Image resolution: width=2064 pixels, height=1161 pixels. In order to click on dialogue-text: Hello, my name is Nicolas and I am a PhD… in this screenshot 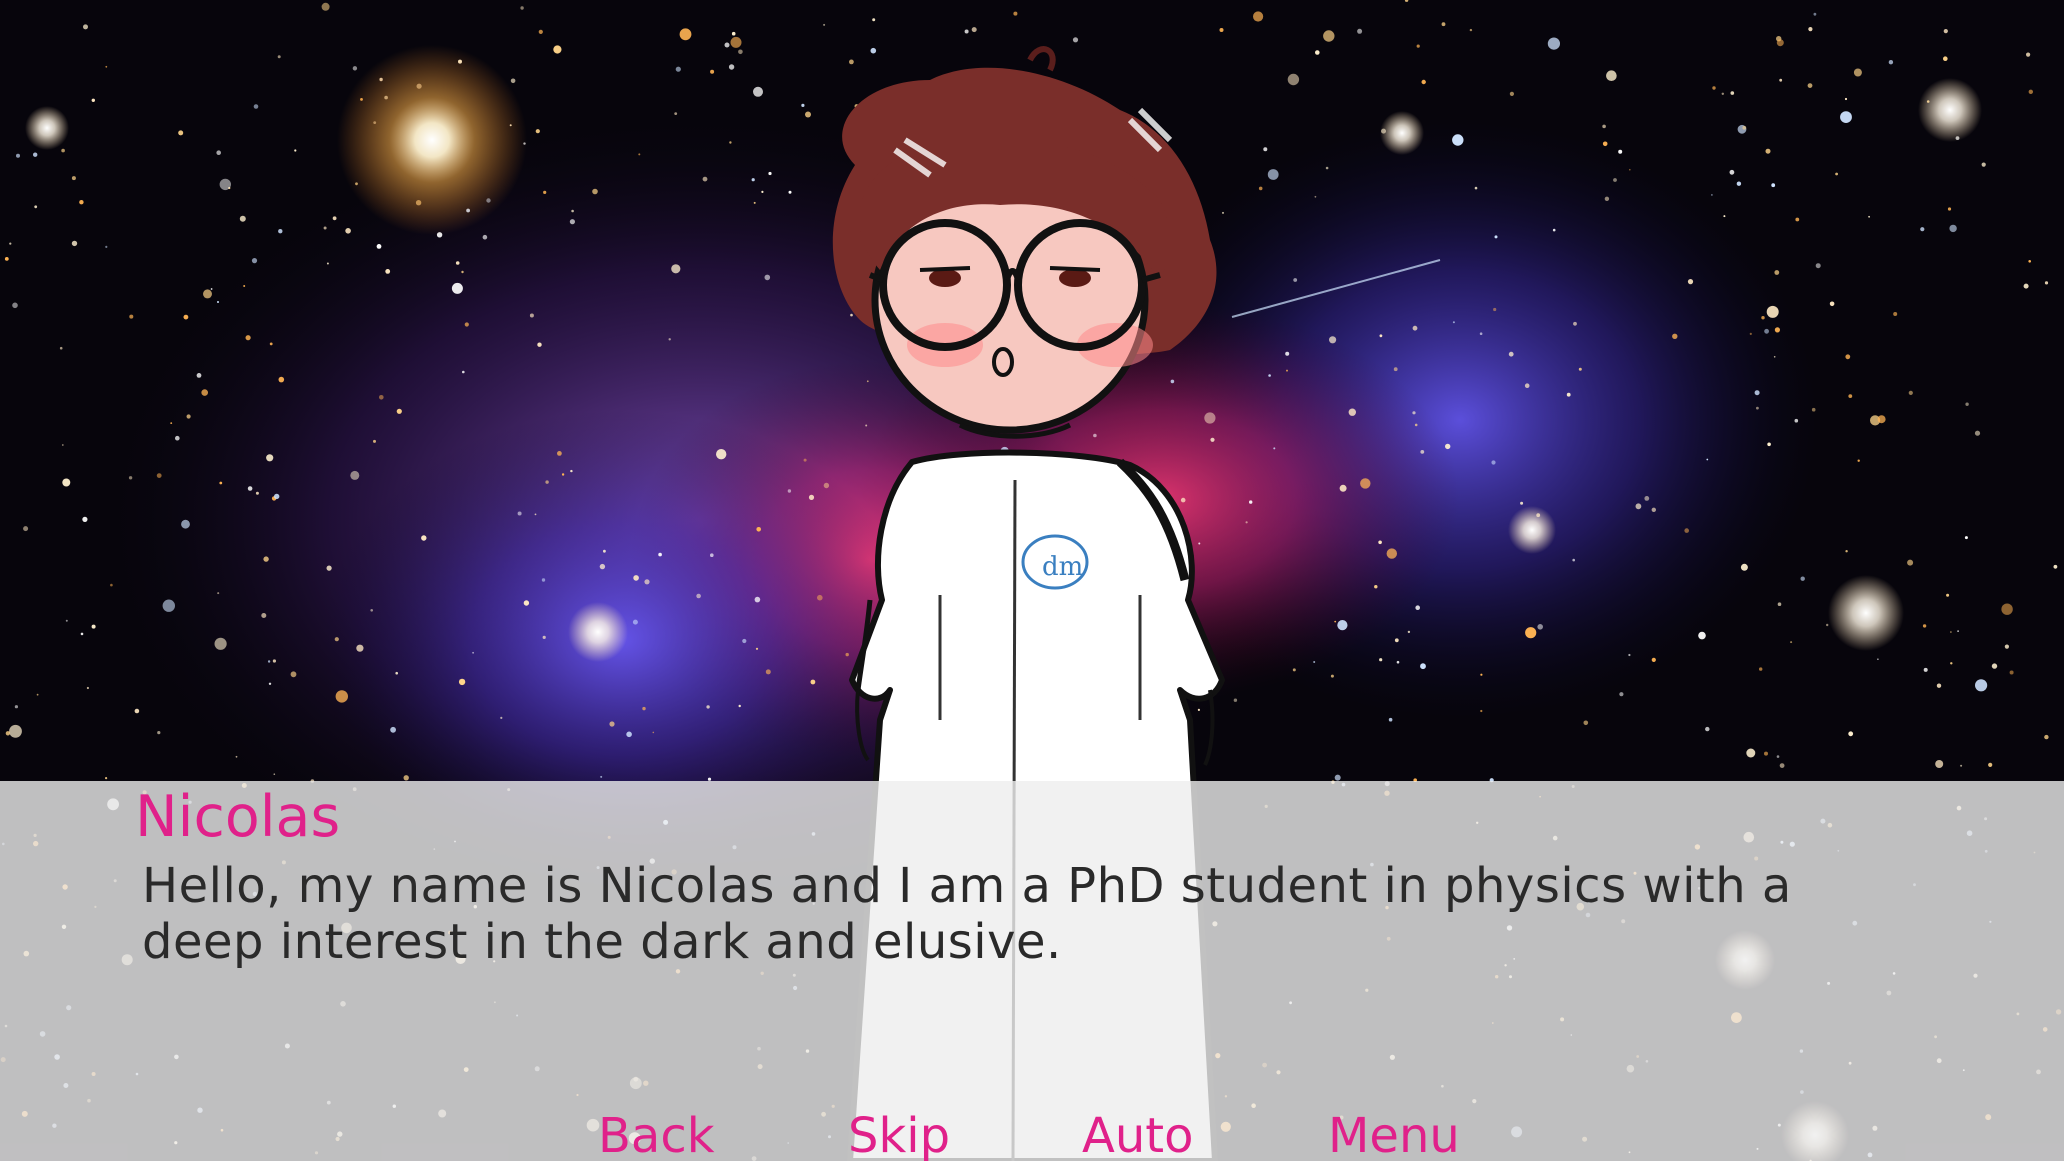, I will do `click(1042, 914)`.